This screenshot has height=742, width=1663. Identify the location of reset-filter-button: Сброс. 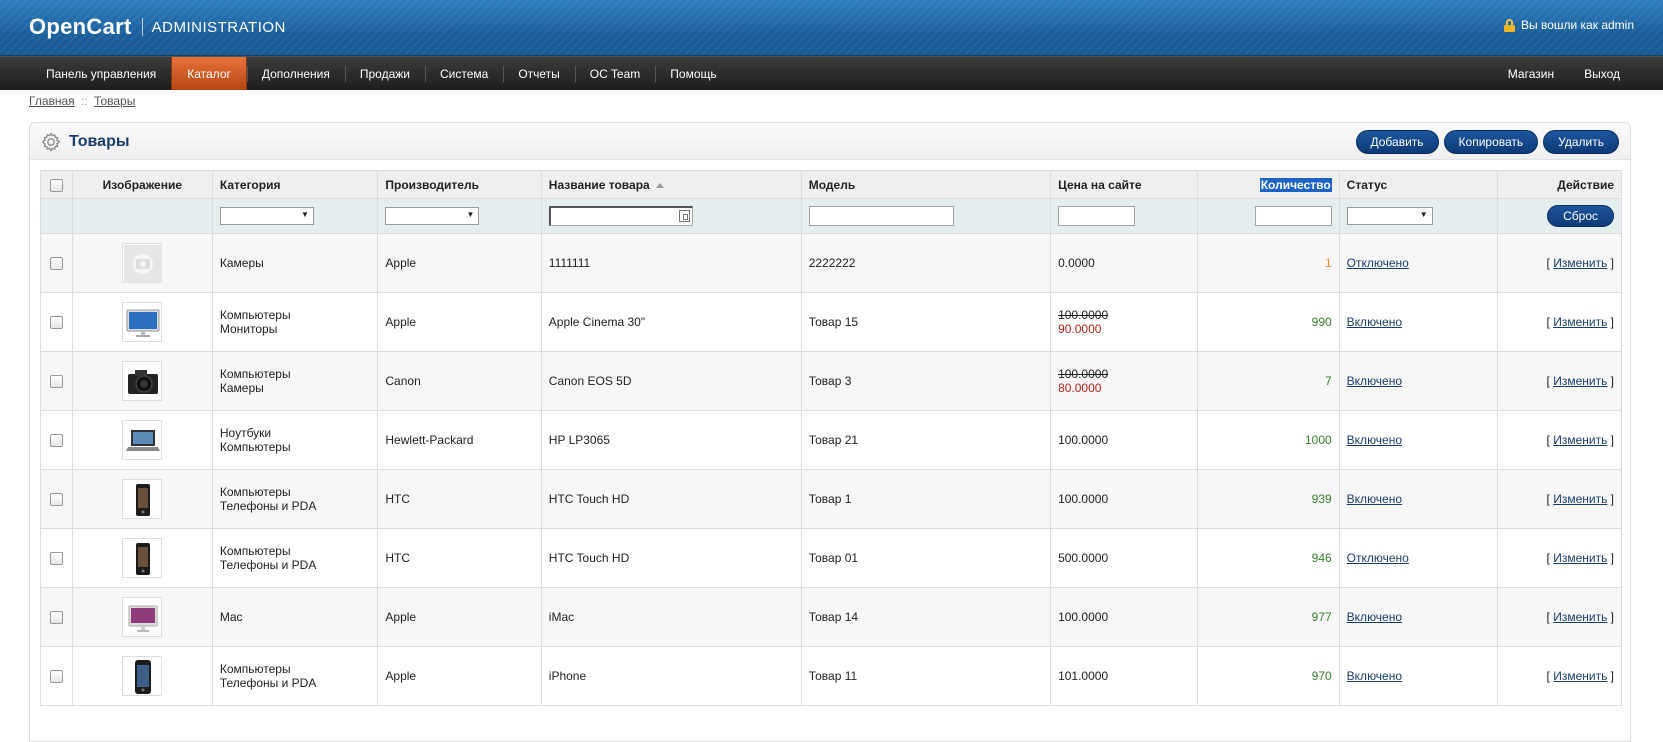
(1580, 216).